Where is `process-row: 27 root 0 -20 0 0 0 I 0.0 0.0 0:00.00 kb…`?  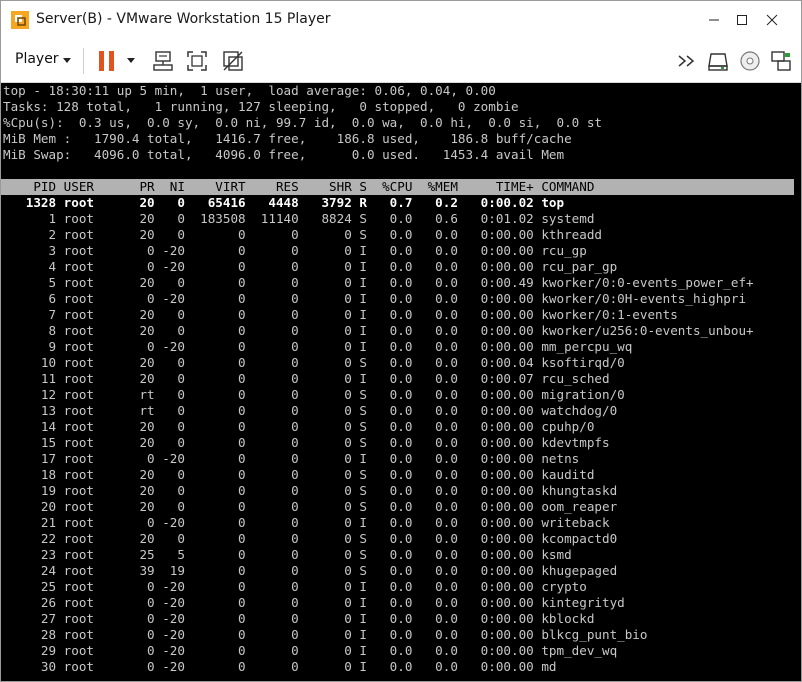 process-row: 27 root 0 -20 0 0 0 I 0.0 0.0 0:00.00 kb… is located at coordinates (299, 618).